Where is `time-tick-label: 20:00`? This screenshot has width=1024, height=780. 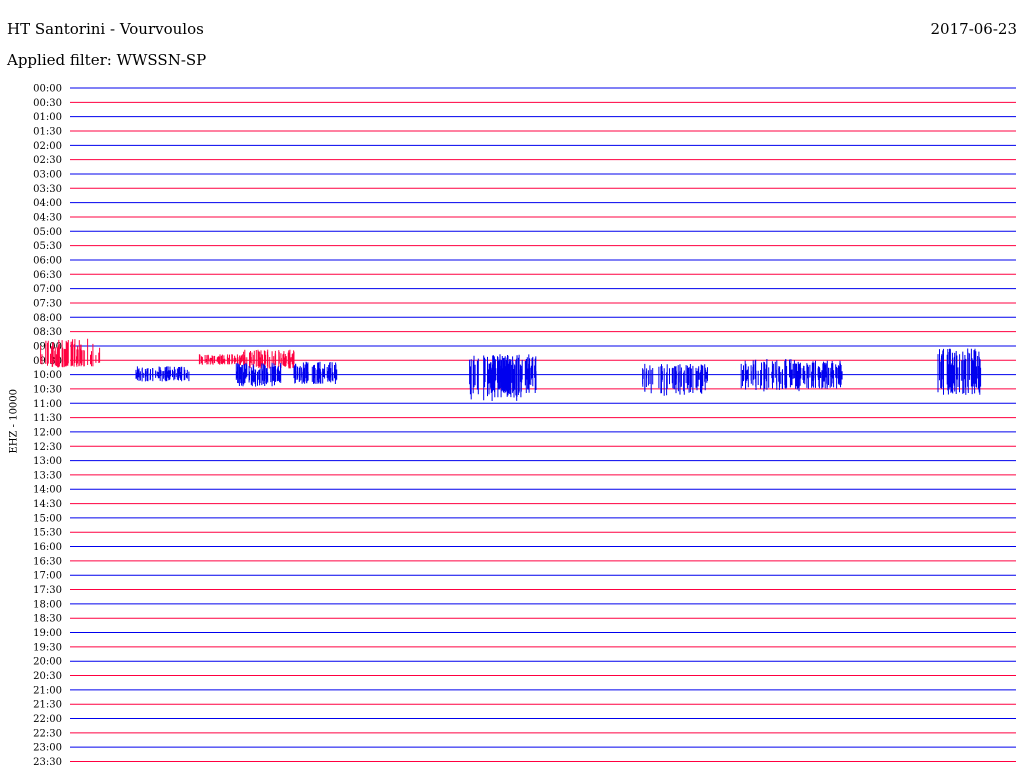
time-tick-label: 20:00 is located at coordinates (47, 662).